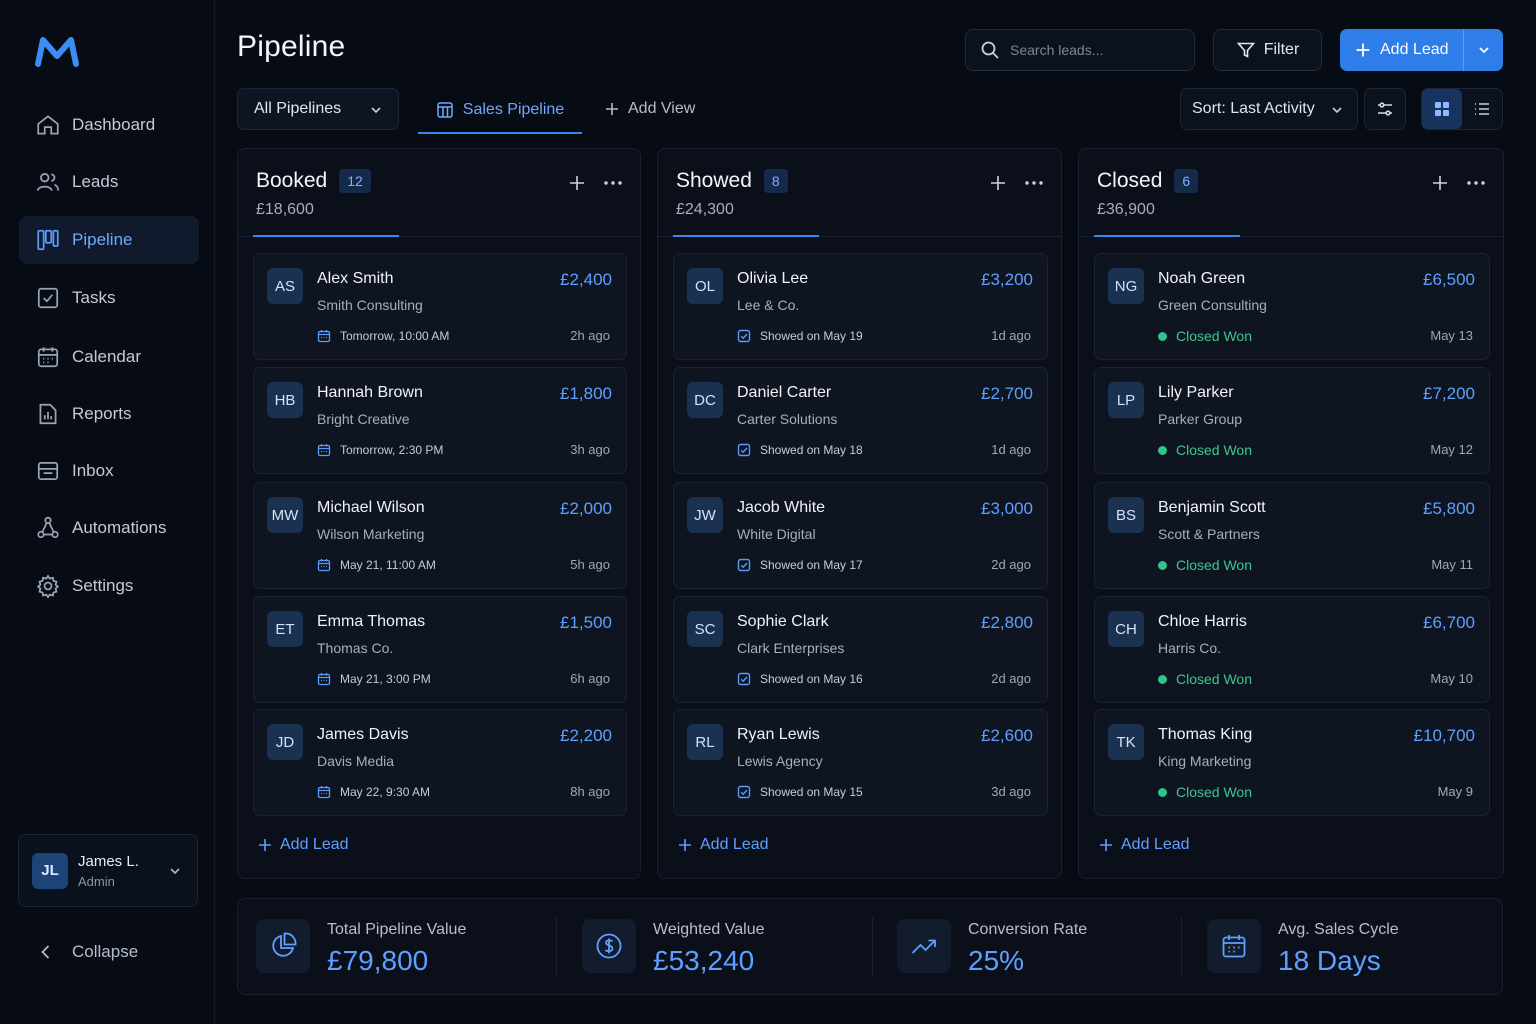  Describe the element at coordinates (590, 791) in the screenshot. I see `lead-timestamp: 8h ago` at that location.